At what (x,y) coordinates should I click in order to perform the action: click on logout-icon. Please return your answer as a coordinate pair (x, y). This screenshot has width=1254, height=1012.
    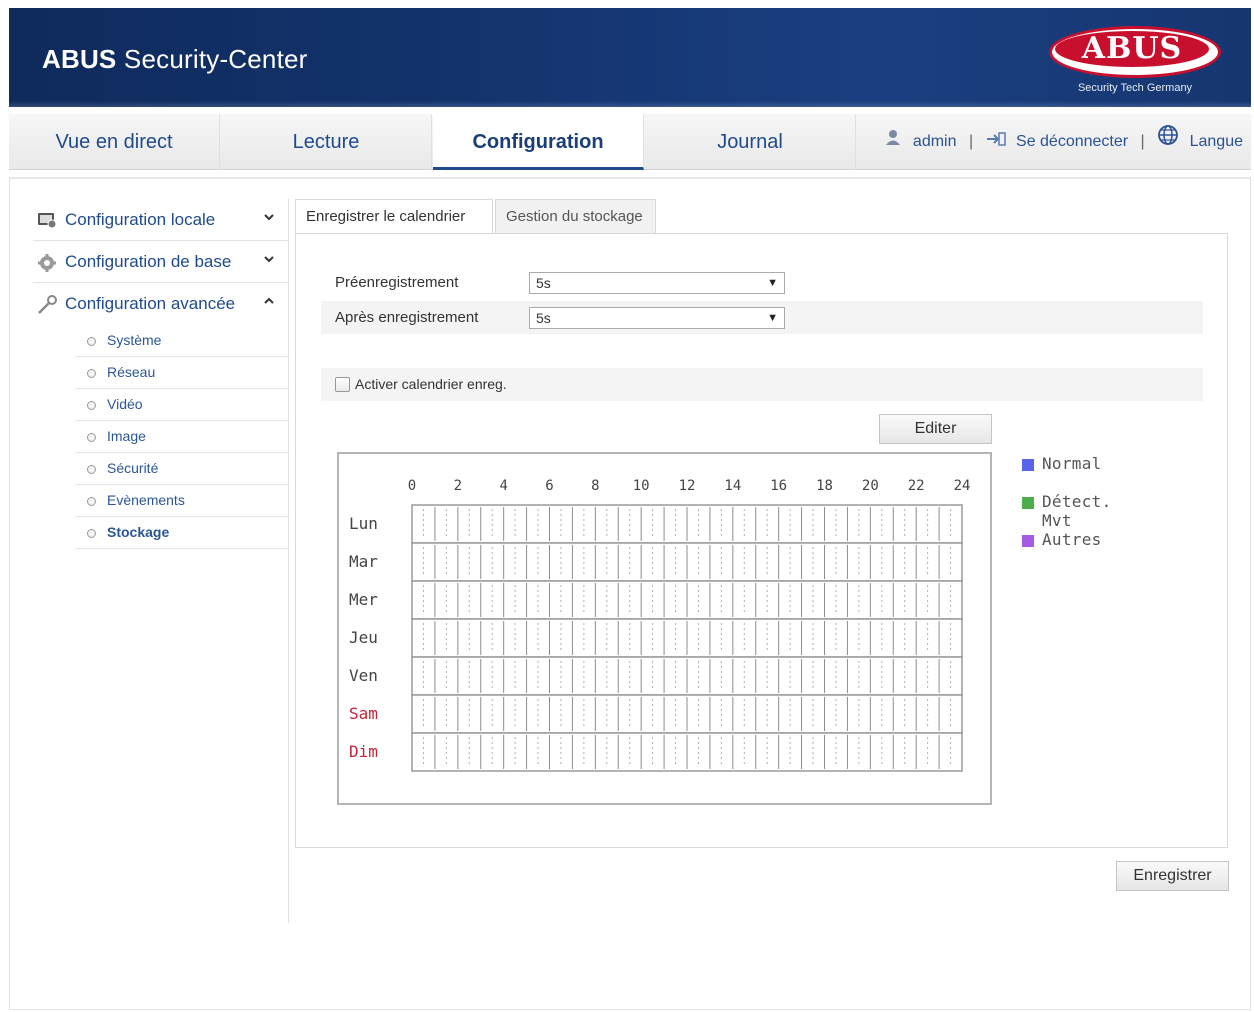
    Looking at the image, I should click on (996, 142).